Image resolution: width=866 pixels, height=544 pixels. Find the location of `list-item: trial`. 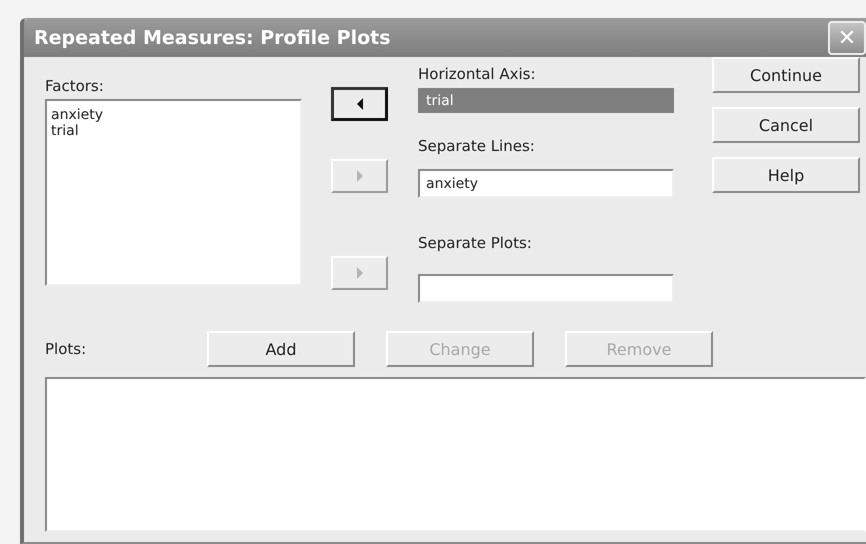

list-item: trial is located at coordinates (65, 131).